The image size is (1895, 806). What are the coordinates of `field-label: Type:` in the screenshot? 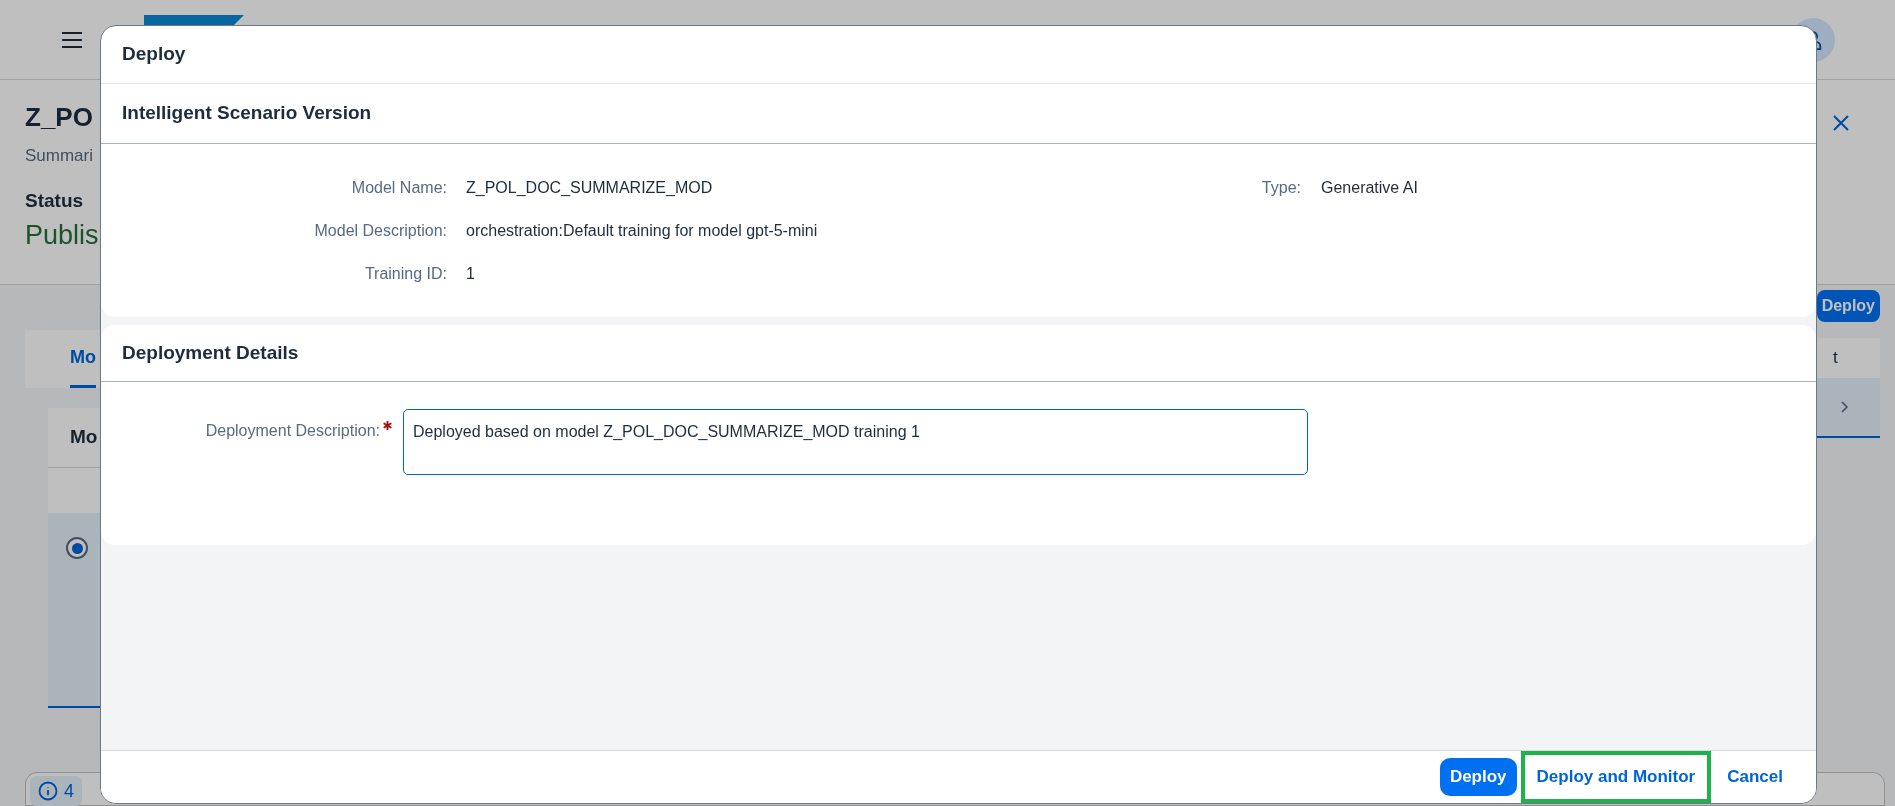 It's located at (1280, 187).